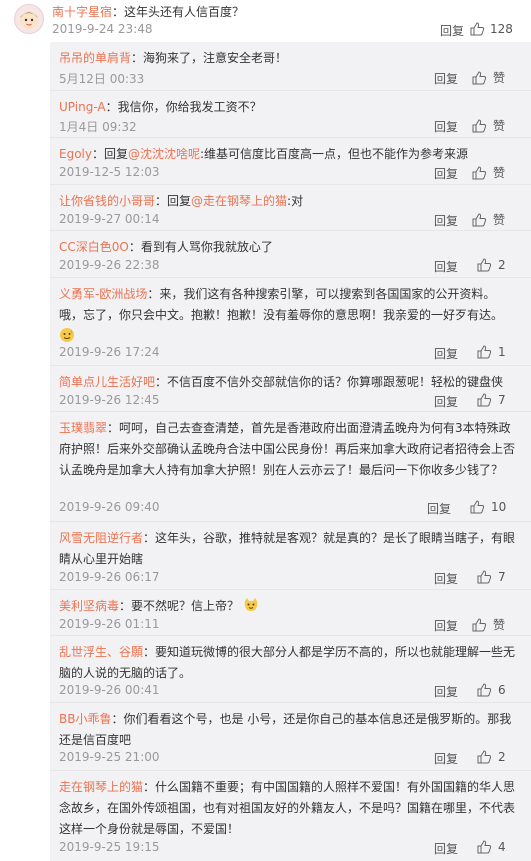  I want to click on reply-username: 走在钢琴上的猫, so click(101, 787).